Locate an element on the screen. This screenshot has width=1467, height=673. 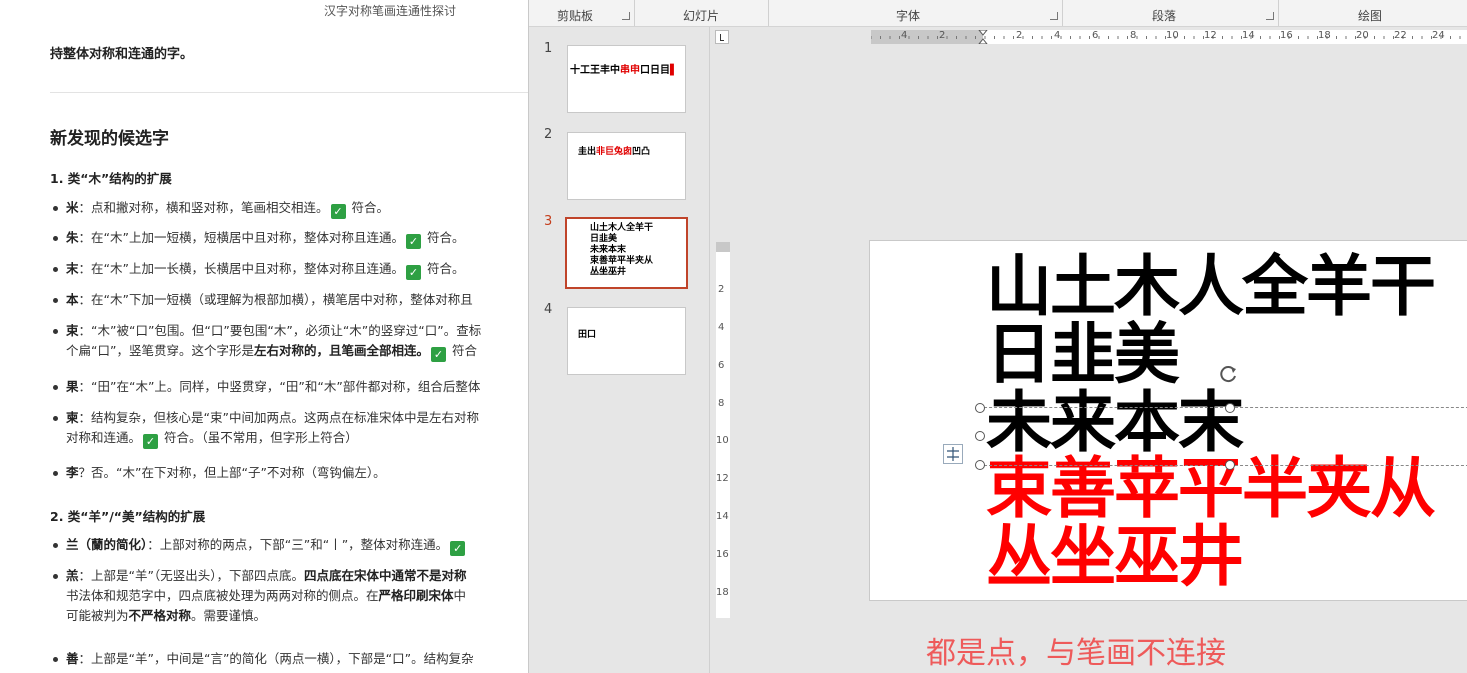
slide-number: 3 is located at coordinates (548, 221).